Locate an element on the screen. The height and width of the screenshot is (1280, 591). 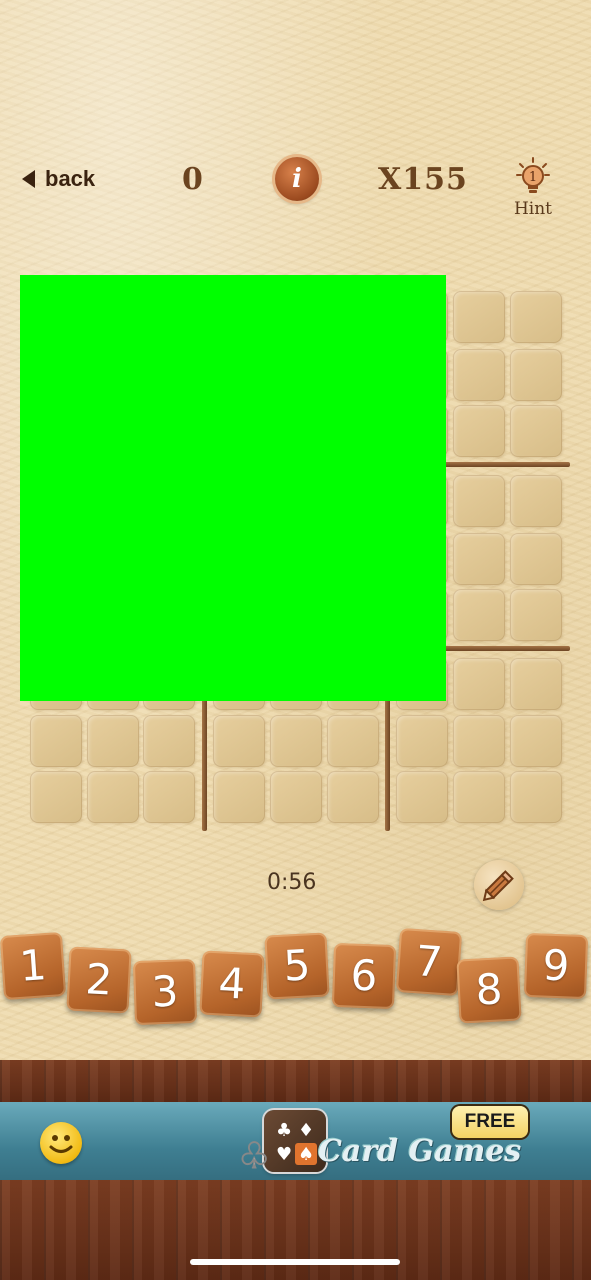
pencil-icon is located at coordinates (498, 886).